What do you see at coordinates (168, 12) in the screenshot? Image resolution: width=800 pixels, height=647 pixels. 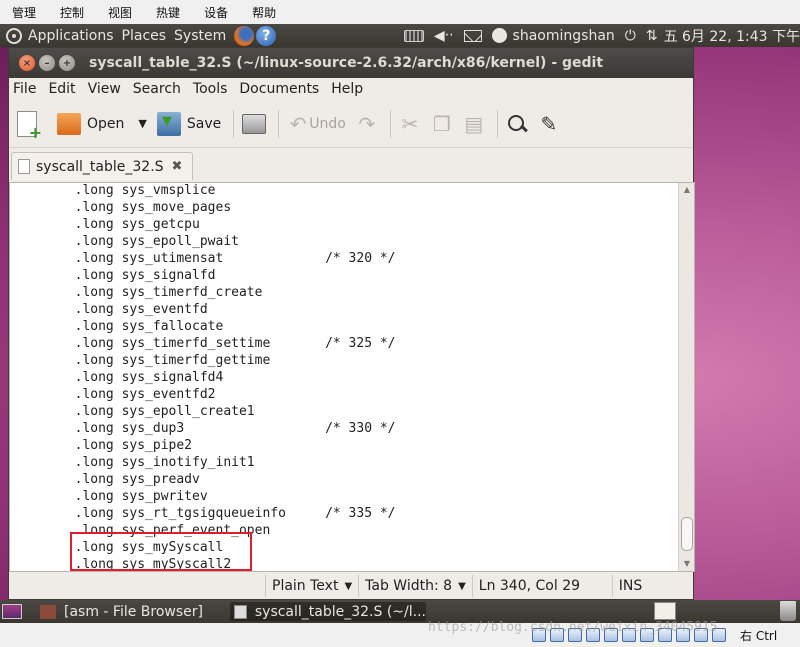 I see `host-menu-hotkey: 热键` at bounding box center [168, 12].